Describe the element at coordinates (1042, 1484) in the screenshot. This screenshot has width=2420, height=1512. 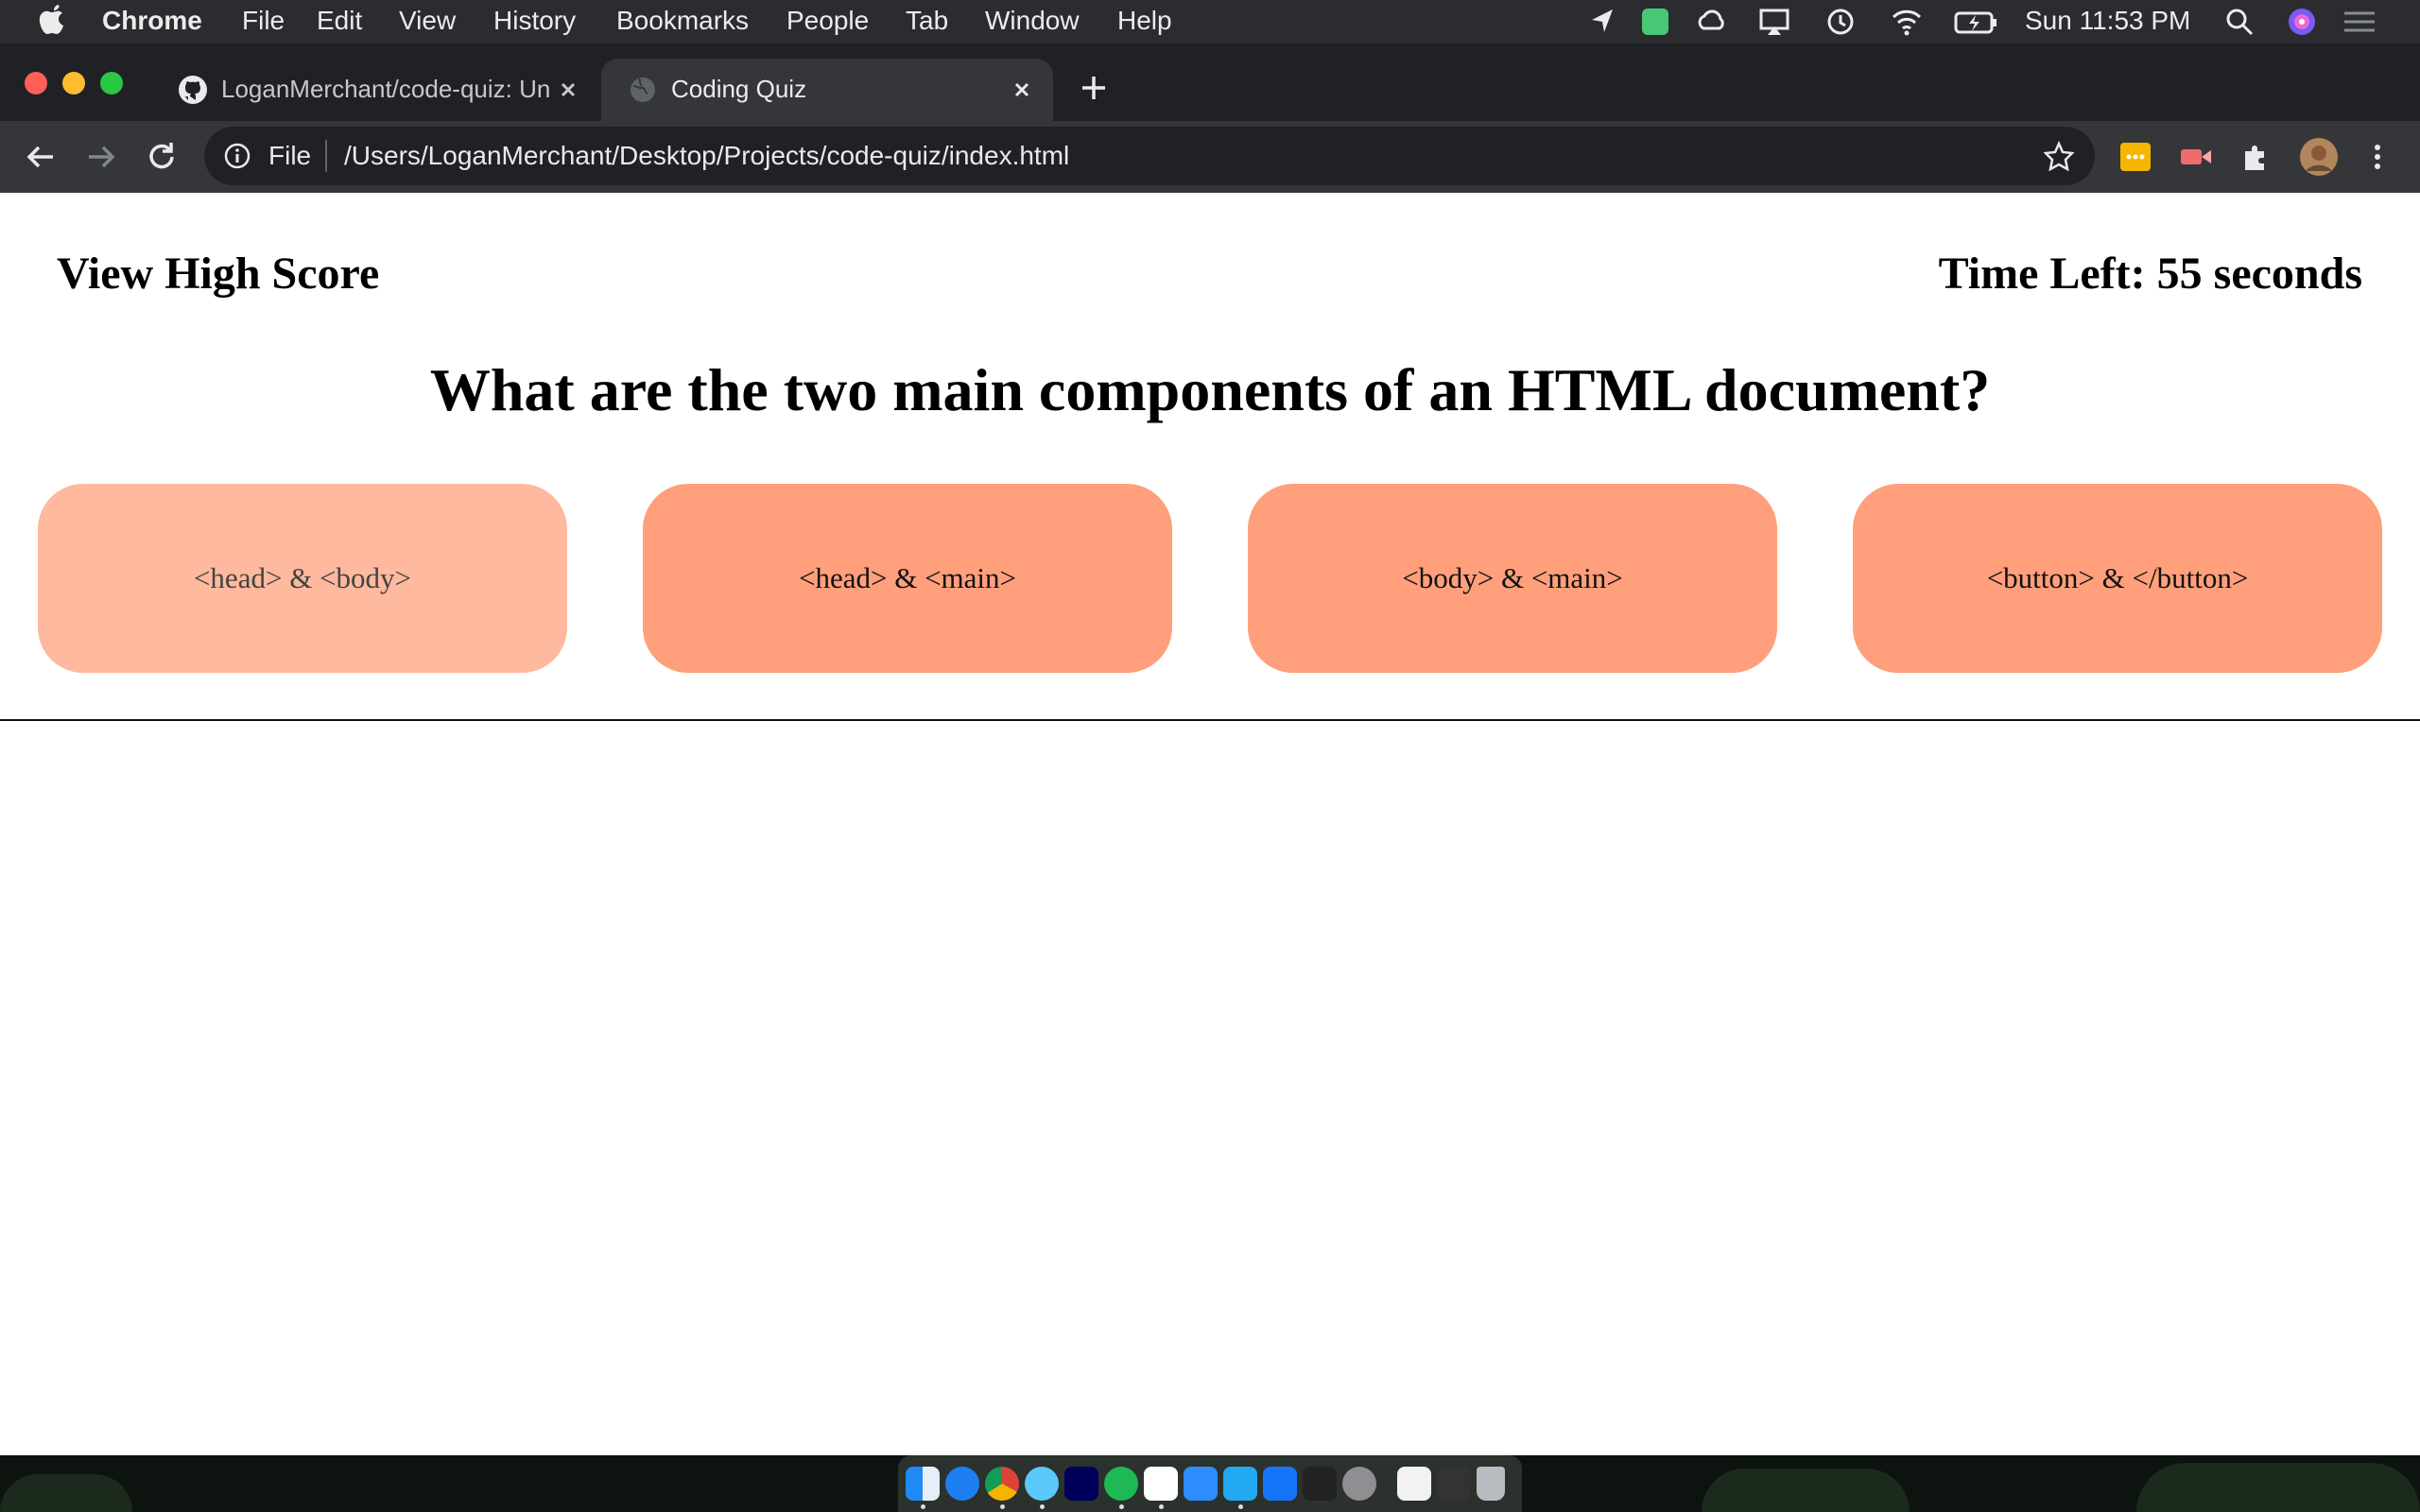
I see `messages-icon` at that location.